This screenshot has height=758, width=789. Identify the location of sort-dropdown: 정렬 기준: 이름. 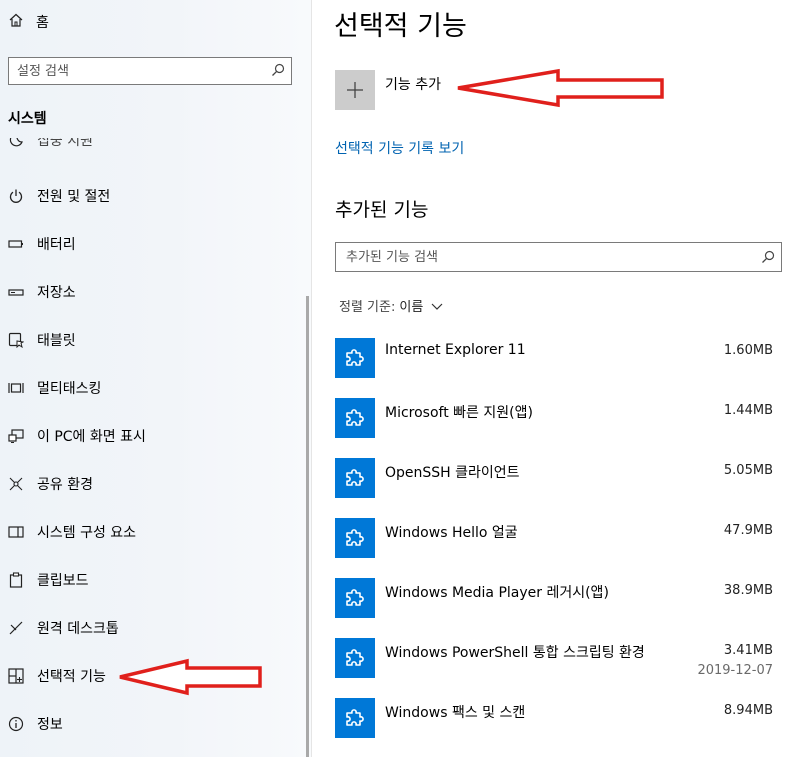
(391, 305).